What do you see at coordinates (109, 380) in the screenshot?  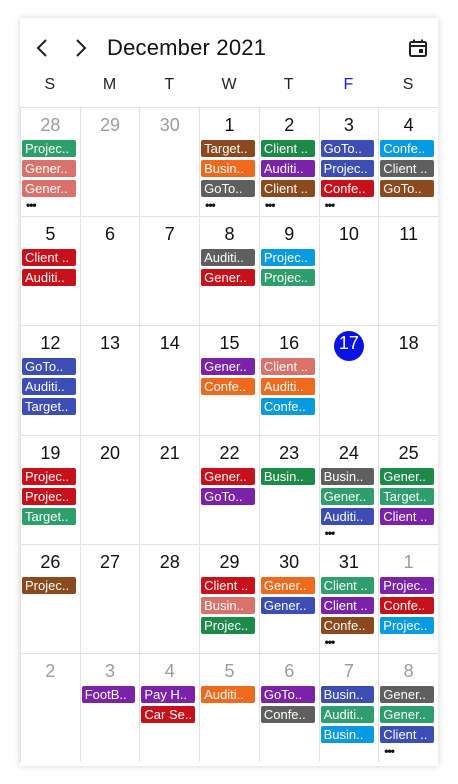 I see `day-cell: 13` at bounding box center [109, 380].